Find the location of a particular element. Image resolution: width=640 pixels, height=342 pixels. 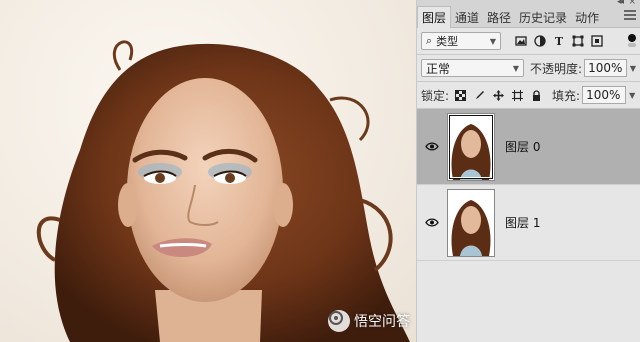

watermark: 悟空问答 is located at coordinates (369, 321).